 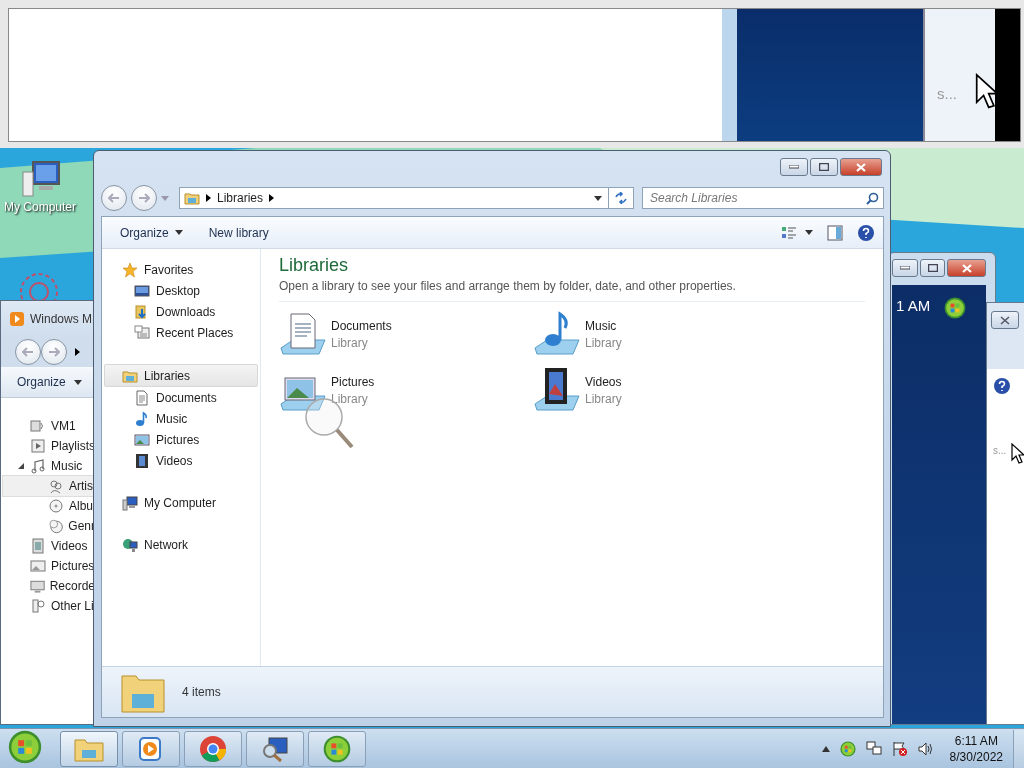 What do you see at coordinates (353, 381) in the screenshot?
I see `library-name: Pictures` at bounding box center [353, 381].